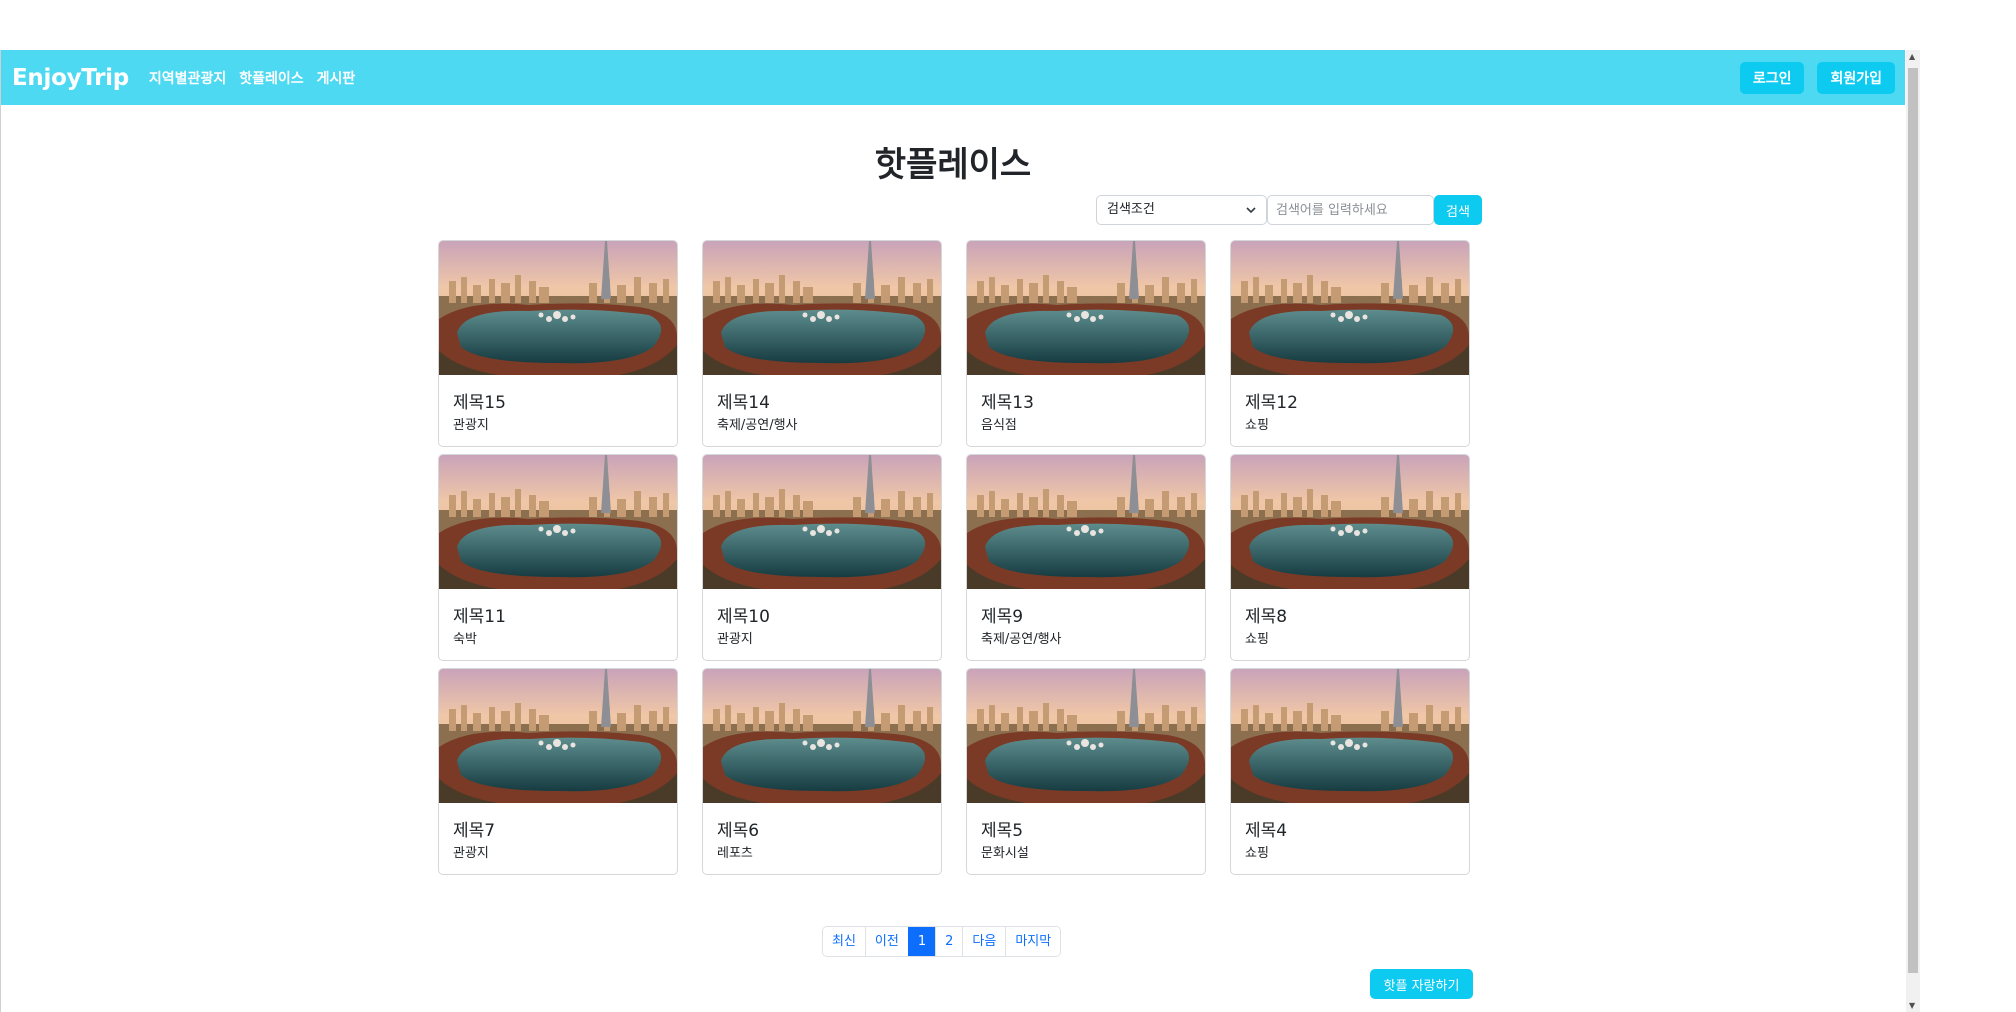 The width and height of the screenshot is (2016, 1012). Describe the element at coordinates (743, 403) in the screenshot. I see `card-title: 제목14` at that location.